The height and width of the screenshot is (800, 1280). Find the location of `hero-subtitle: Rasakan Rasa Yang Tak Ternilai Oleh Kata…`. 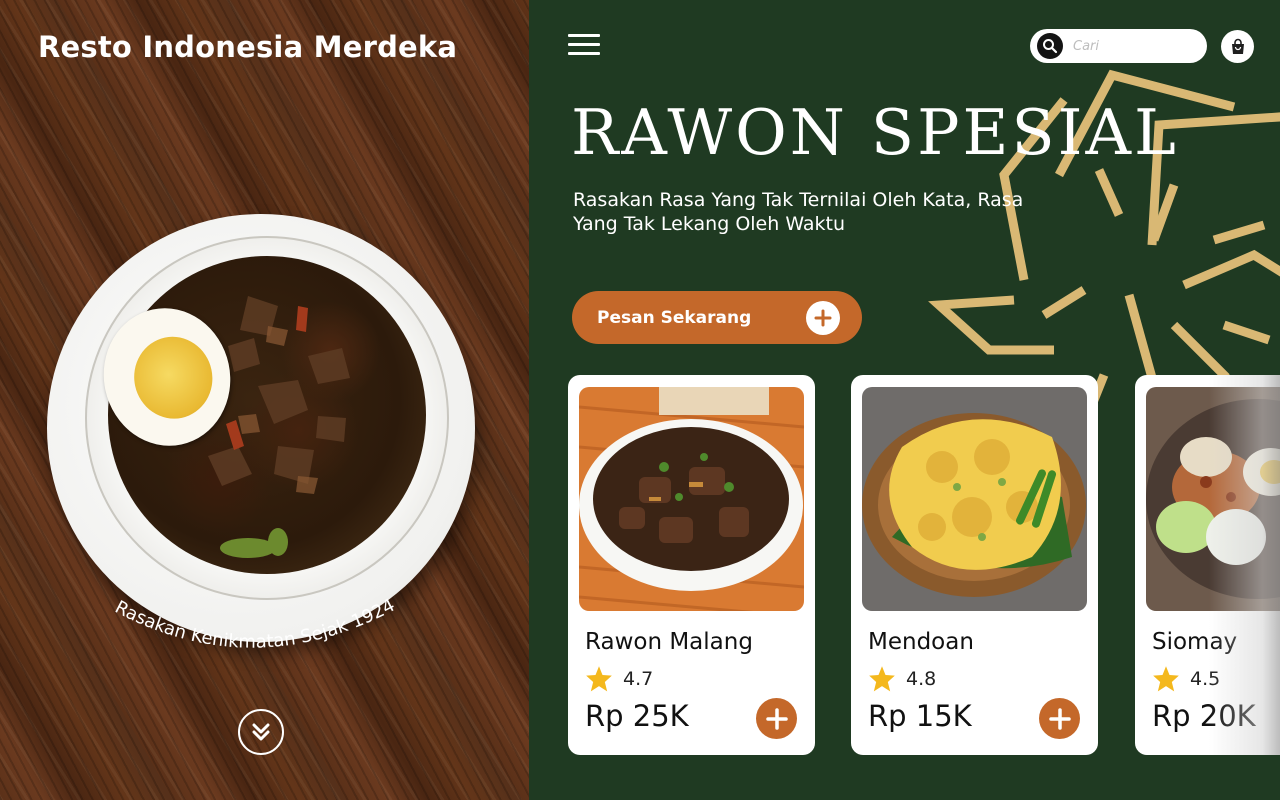

hero-subtitle: Rasakan Rasa Yang Tak Ternilai Oleh Kata… is located at coordinates (798, 212).